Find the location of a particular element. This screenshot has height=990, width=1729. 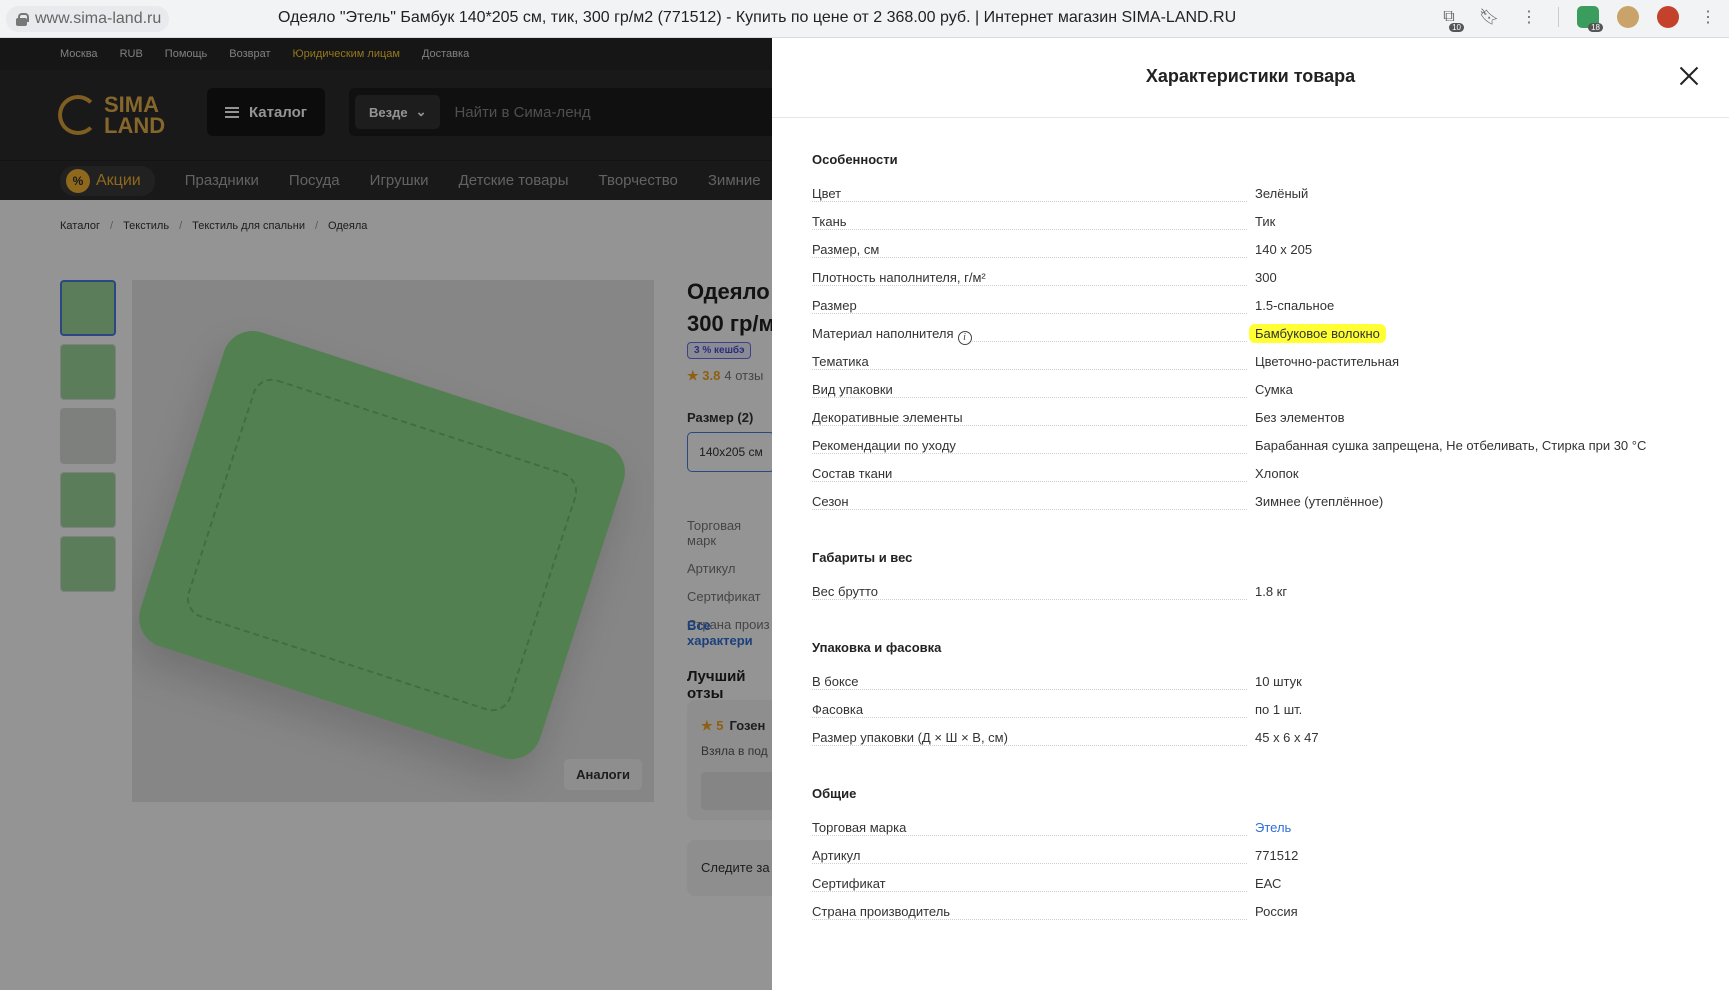

section-title: Особенности is located at coordinates (855, 159).